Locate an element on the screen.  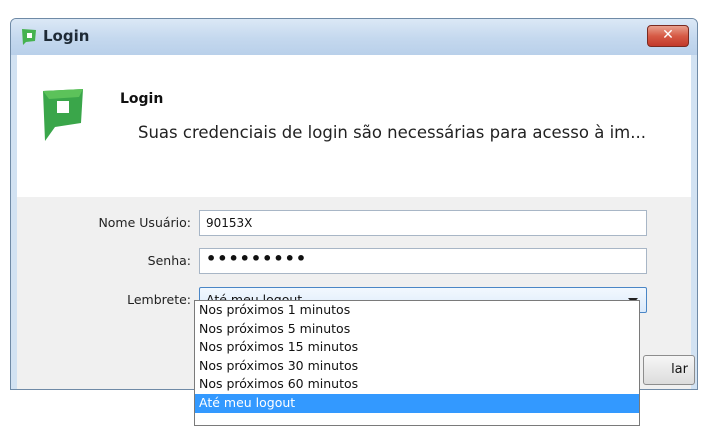
username-field: 90153X is located at coordinates (423, 223).